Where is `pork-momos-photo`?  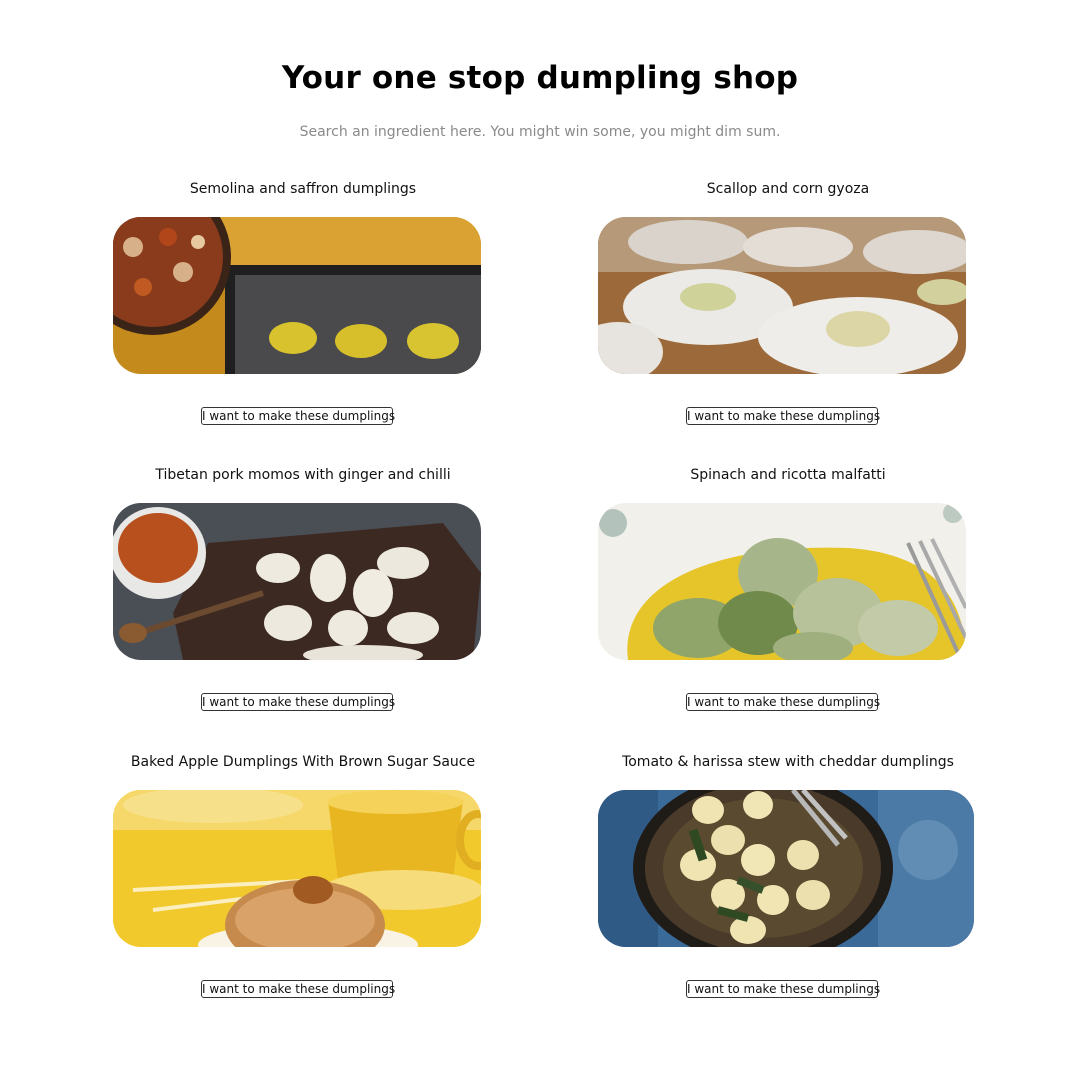 pork-momos-photo is located at coordinates (297, 581).